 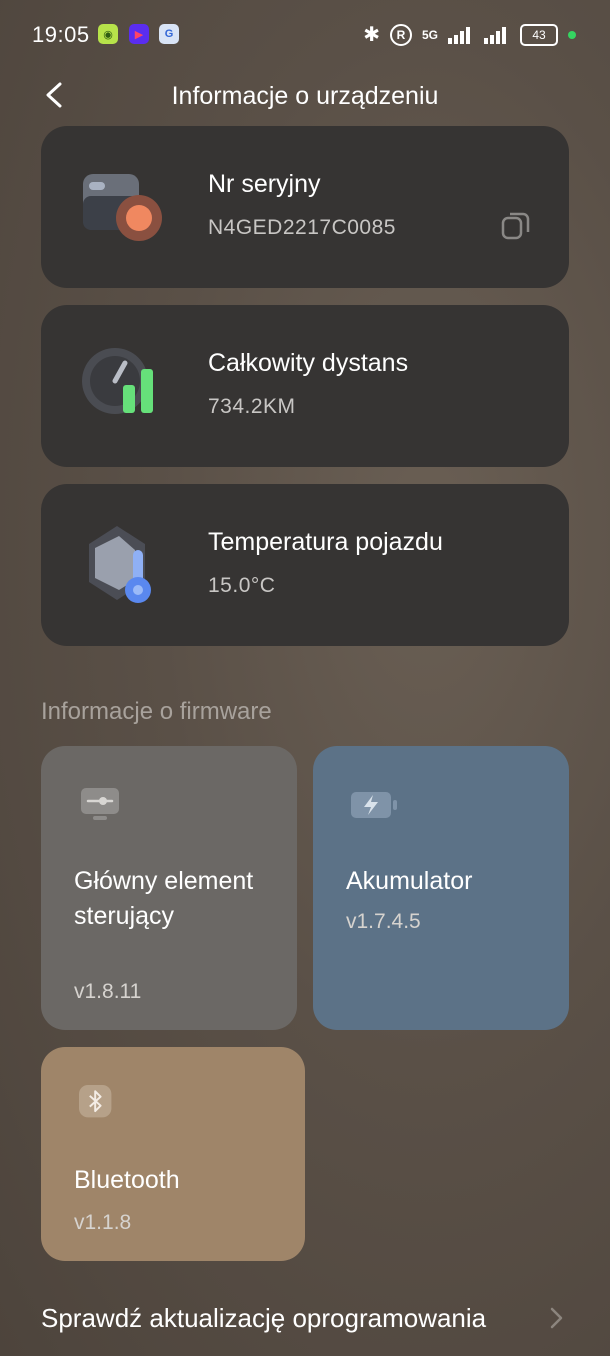 What do you see at coordinates (281, 1318) in the screenshot?
I see `check-update-label: Sprawdź aktualizację oprogramowania` at bounding box center [281, 1318].